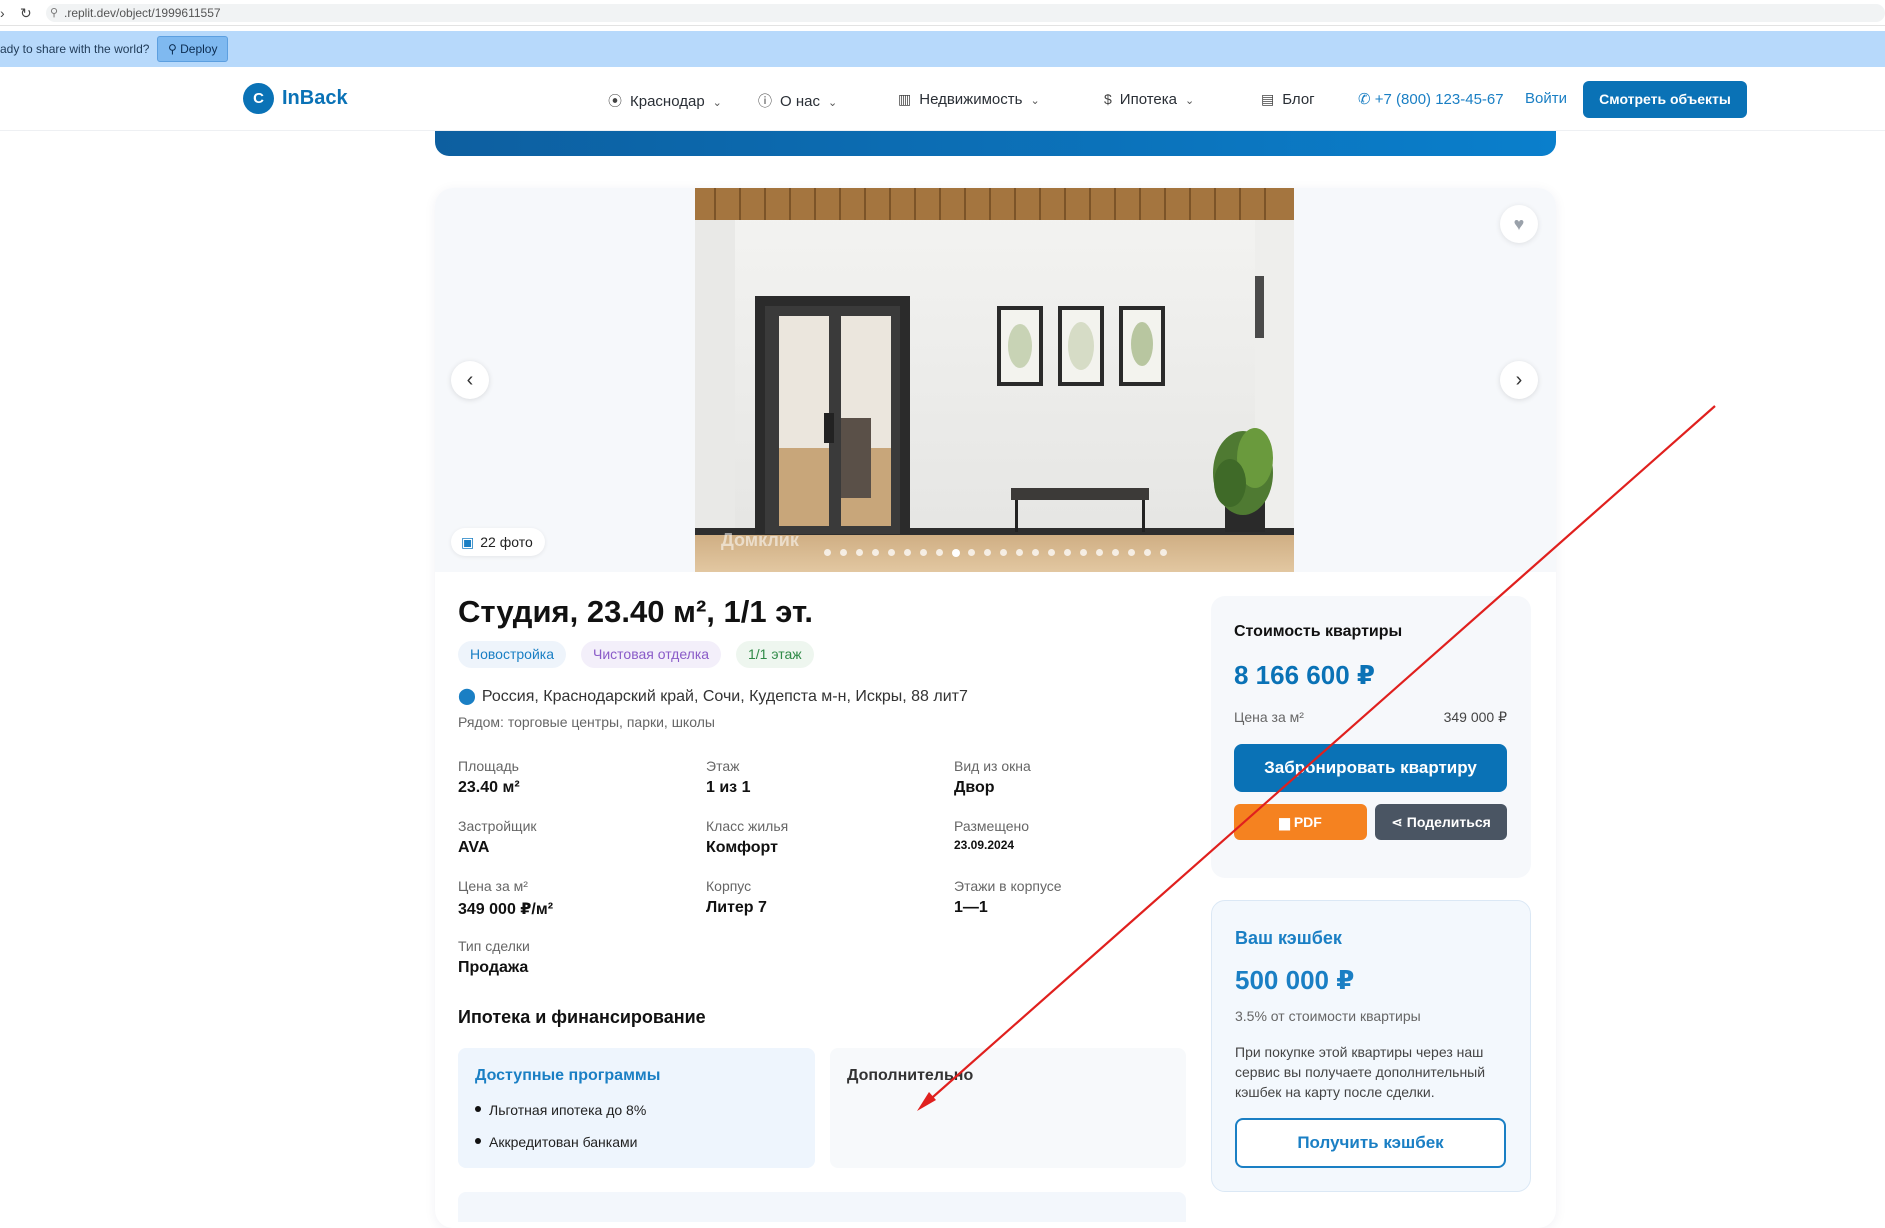 The width and height of the screenshot is (1885, 1228). I want to click on mortgage-section-title: Ипотека и финансирование, so click(582, 1017).